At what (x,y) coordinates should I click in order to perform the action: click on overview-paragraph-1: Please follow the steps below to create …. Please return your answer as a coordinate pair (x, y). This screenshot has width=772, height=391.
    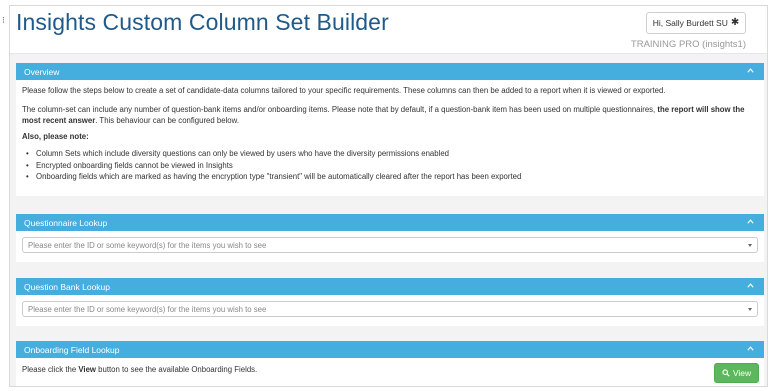
    Looking at the image, I should click on (344, 90).